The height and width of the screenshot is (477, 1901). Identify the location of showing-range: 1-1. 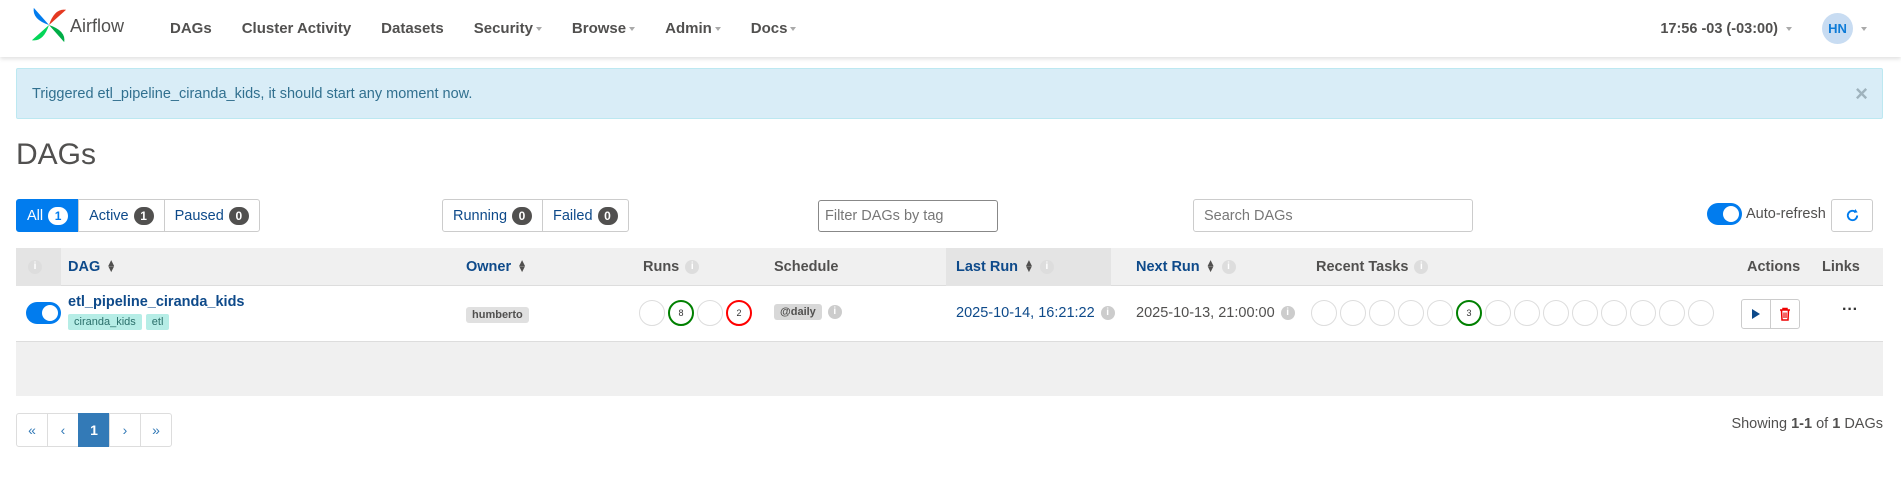
(1802, 424).